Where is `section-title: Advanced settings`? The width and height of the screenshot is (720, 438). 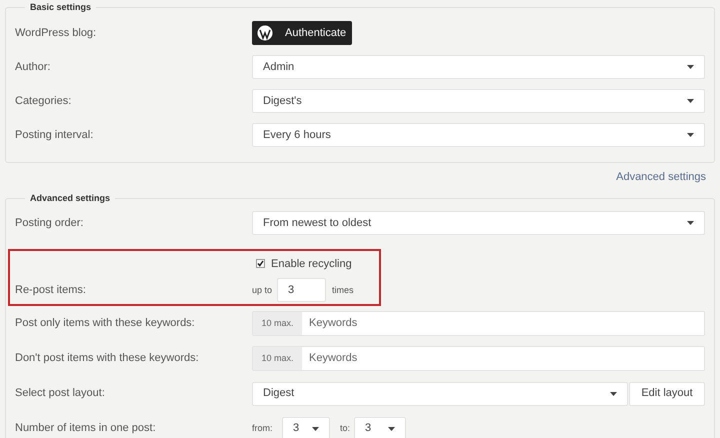
section-title: Advanced settings is located at coordinates (70, 198).